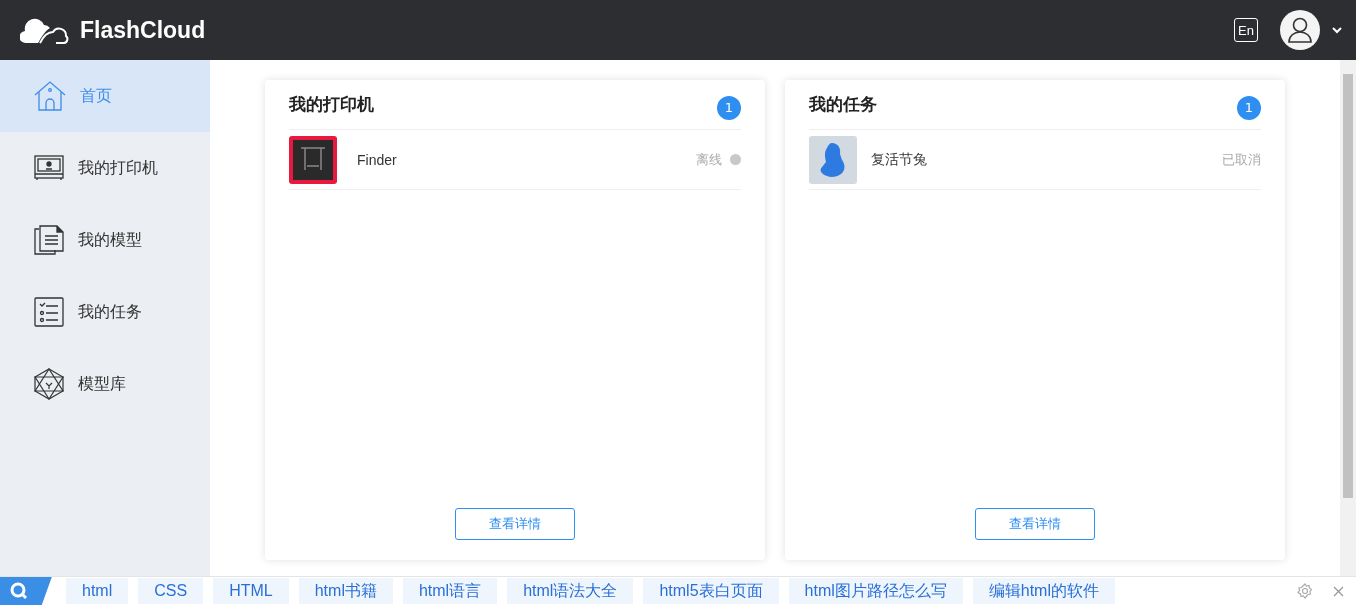 The height and width of the screenshot is (605, 1356). I want to click on status-label: 离线, so click(709, 159).